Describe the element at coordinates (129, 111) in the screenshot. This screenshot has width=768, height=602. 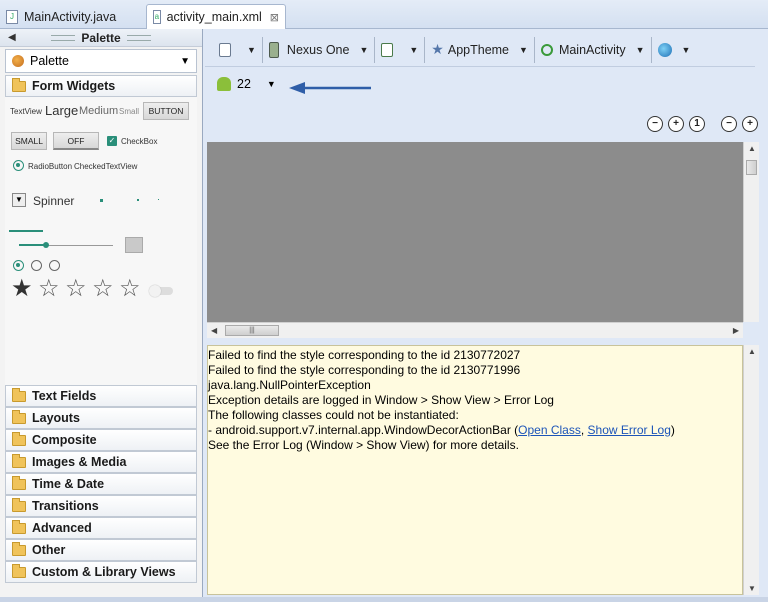
I see `small-text-widget: Small` at that location.